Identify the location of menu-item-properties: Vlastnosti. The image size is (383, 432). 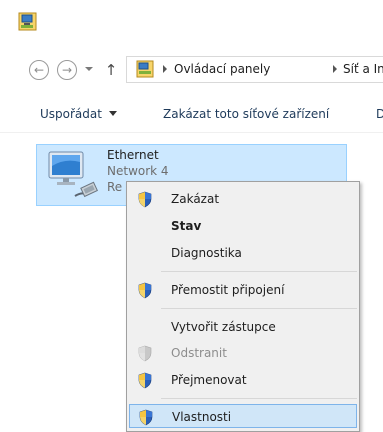
(243, 416).